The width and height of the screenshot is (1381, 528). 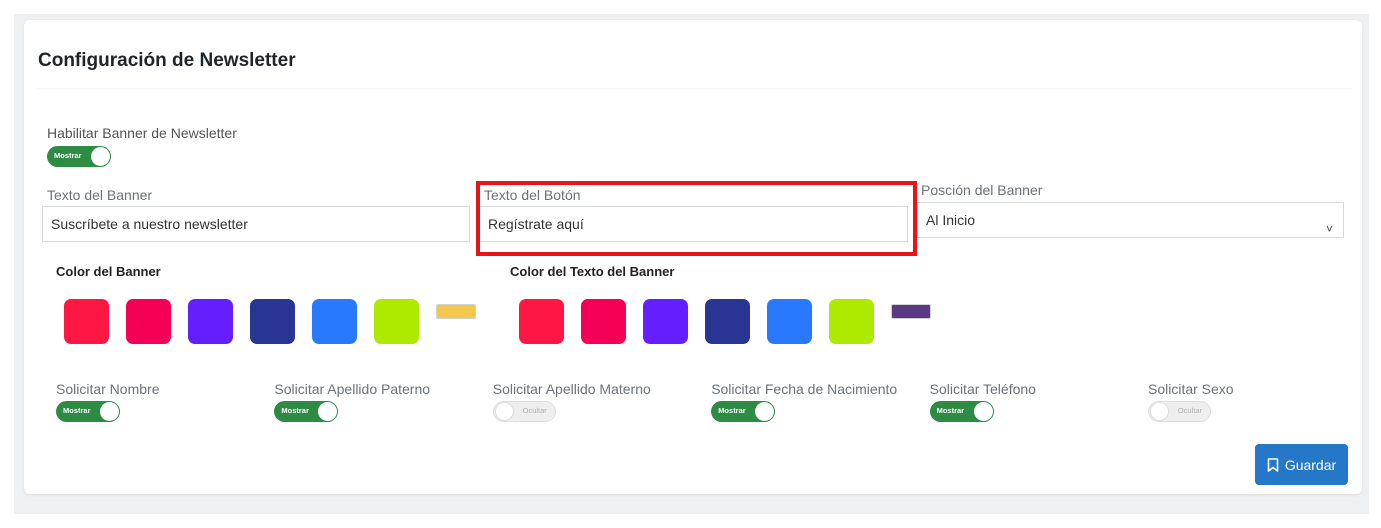 What do you see at coordinates (1130, 220) in the screenshot?
I see `banner-position-select: Al Inicio ˅` at bounding box center [1130, 220].